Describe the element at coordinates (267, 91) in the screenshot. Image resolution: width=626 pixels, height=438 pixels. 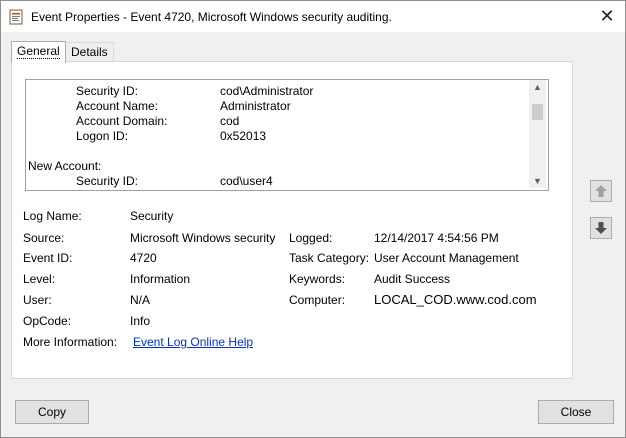
I see `desc-value: cod\Administrator` at that location.